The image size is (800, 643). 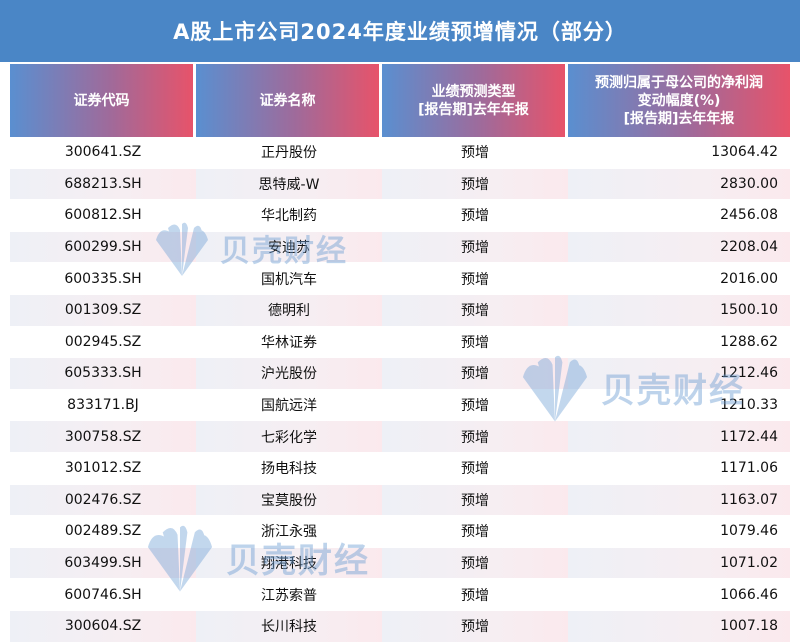 I want to click on cell-name: 扬电科技, so click(x=289, y=468).